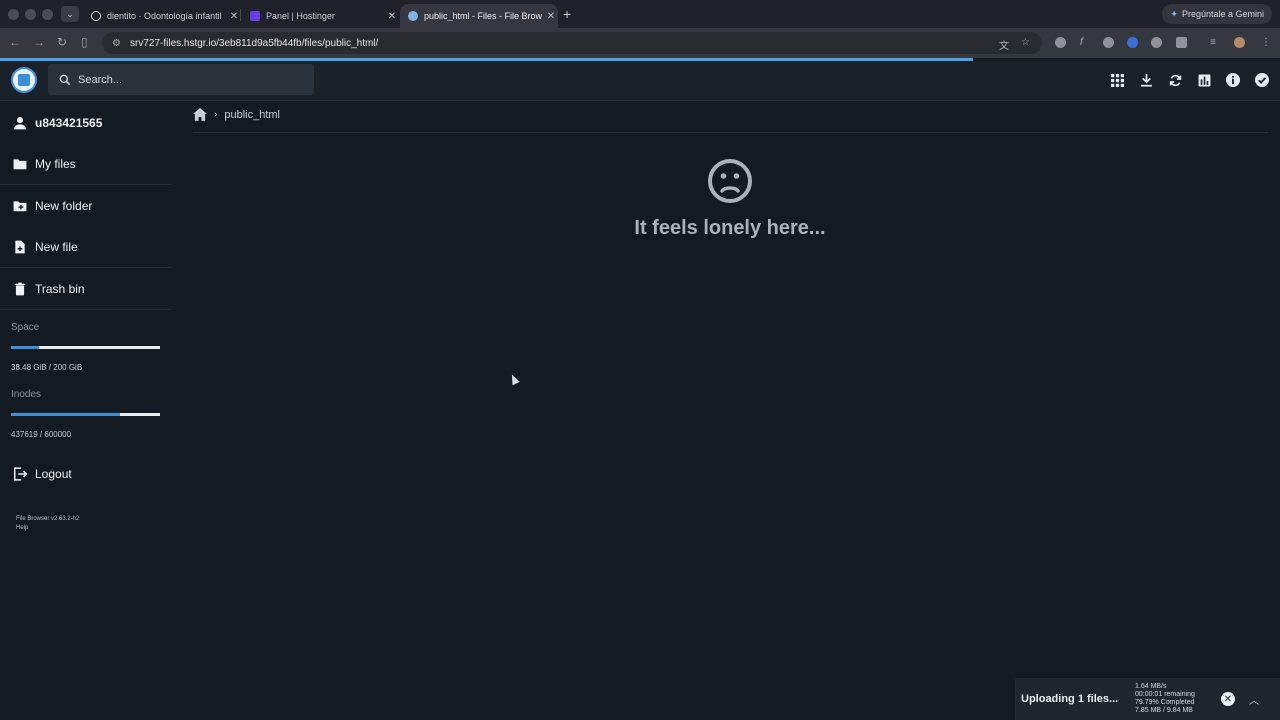 The width and height of the screenshot is (1280, 720). Describe the element at coordinates (24, 80) in the screenshot. I see `file-browser-logo` at that location.